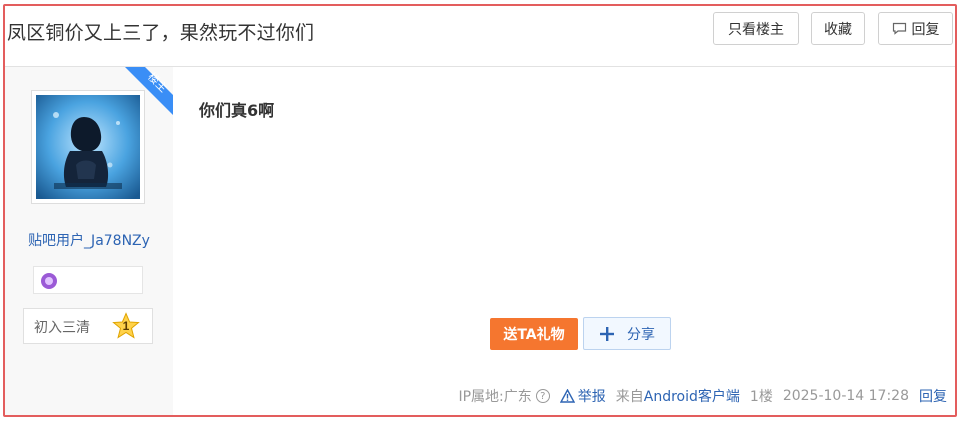 The height and width of the screenshot is (421, 960). What do you see at coordinates (629, 397) in the screenshot?
I see `source-prefix: 来自` at bounding box center [629, 397].